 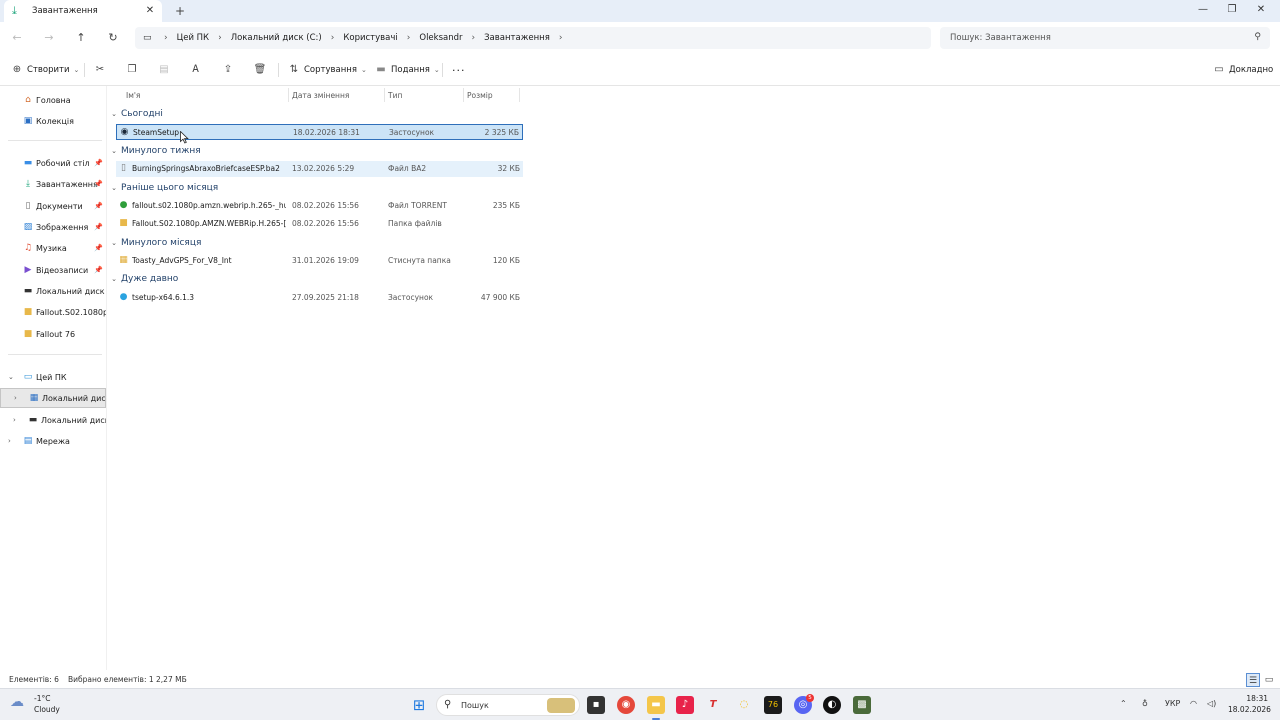 I want to click on group-header-last-week: ⌄ Минулого тижня, so click(x=154, y=151).